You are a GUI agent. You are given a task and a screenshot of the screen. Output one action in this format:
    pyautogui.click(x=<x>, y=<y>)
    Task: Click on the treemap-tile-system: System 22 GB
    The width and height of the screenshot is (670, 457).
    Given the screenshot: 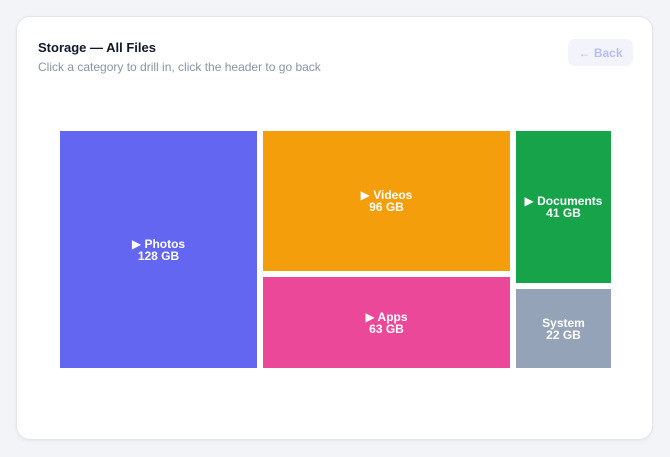 What is the action you would take?
    pyautogui.click(x=563, y=328)
    